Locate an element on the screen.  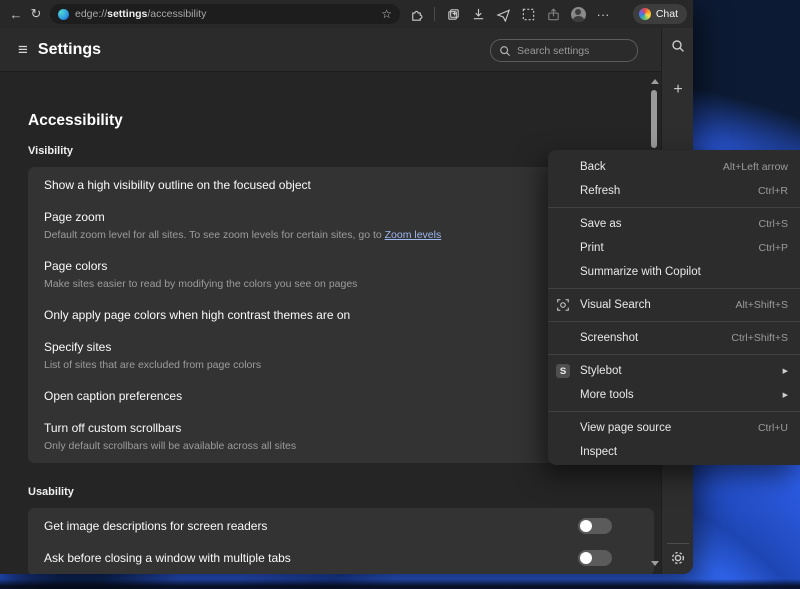
address-bar: edge://settings/accessibility ☆ is located at coordinates (225, 14).